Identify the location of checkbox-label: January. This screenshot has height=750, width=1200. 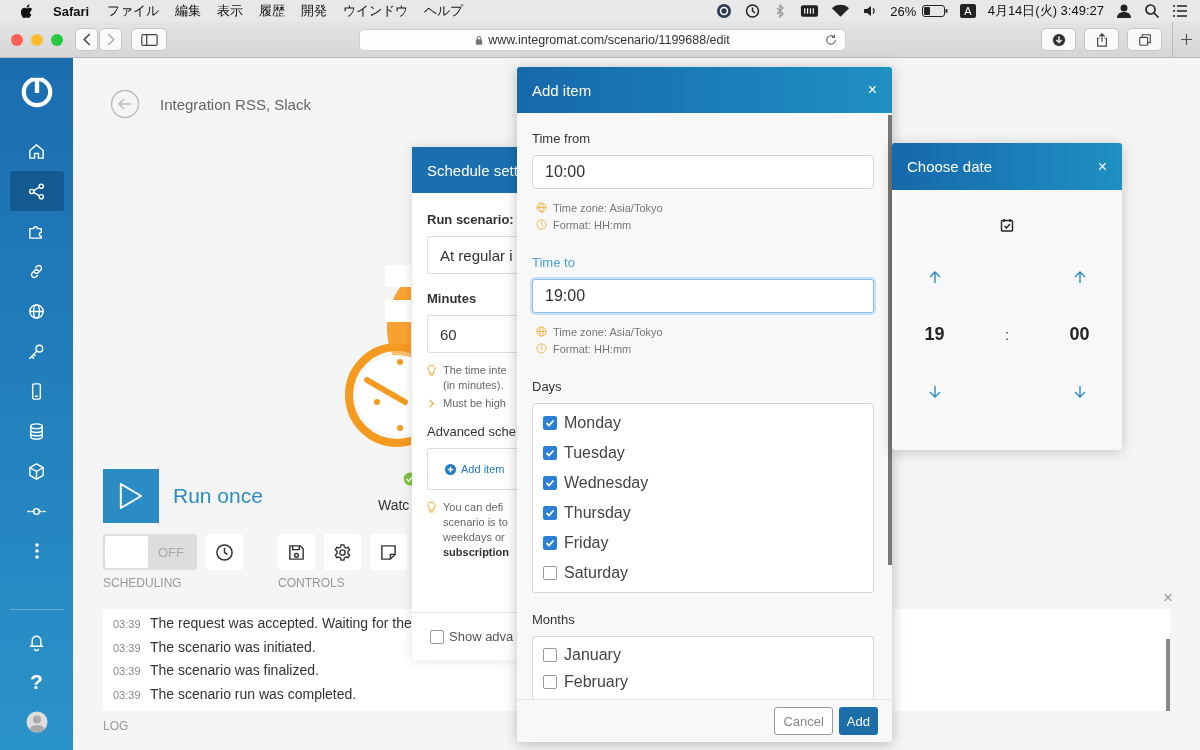
(592, 654).